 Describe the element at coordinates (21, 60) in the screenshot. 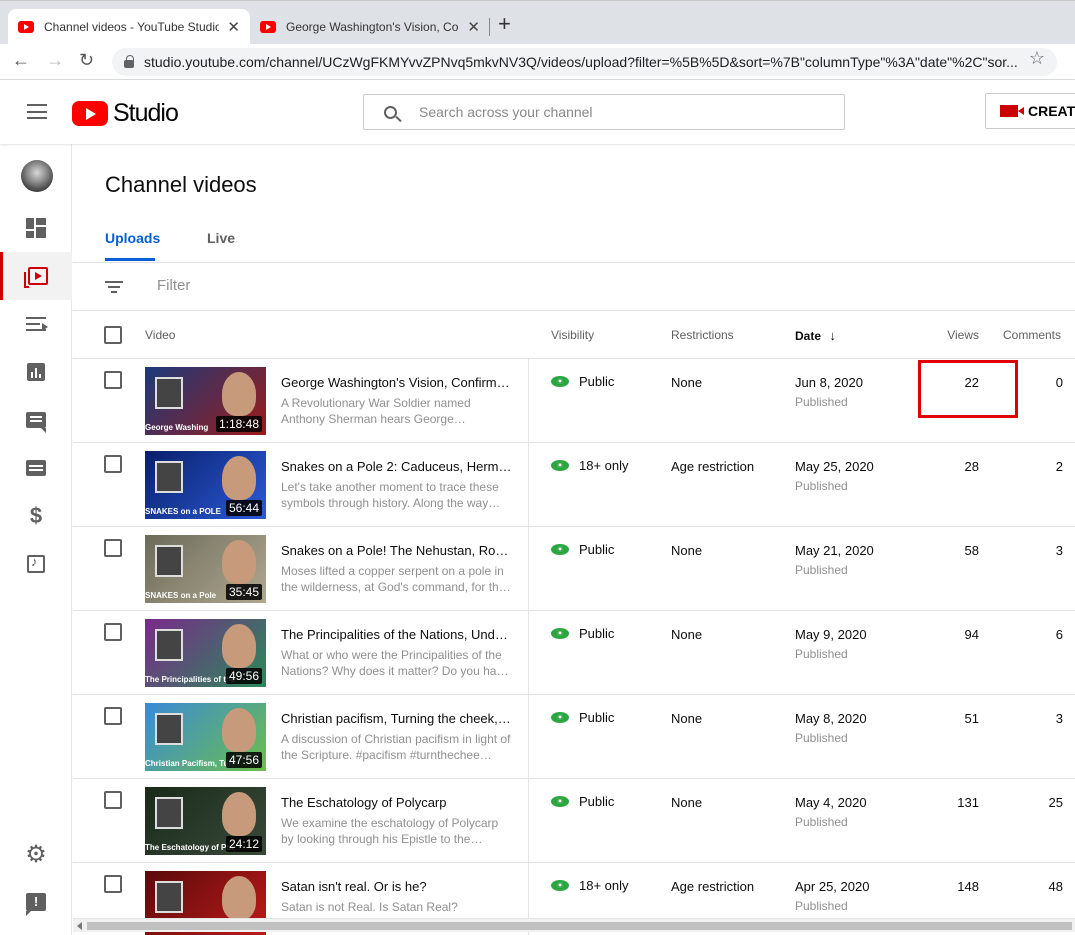

I see `back-icon: ←` at that location.